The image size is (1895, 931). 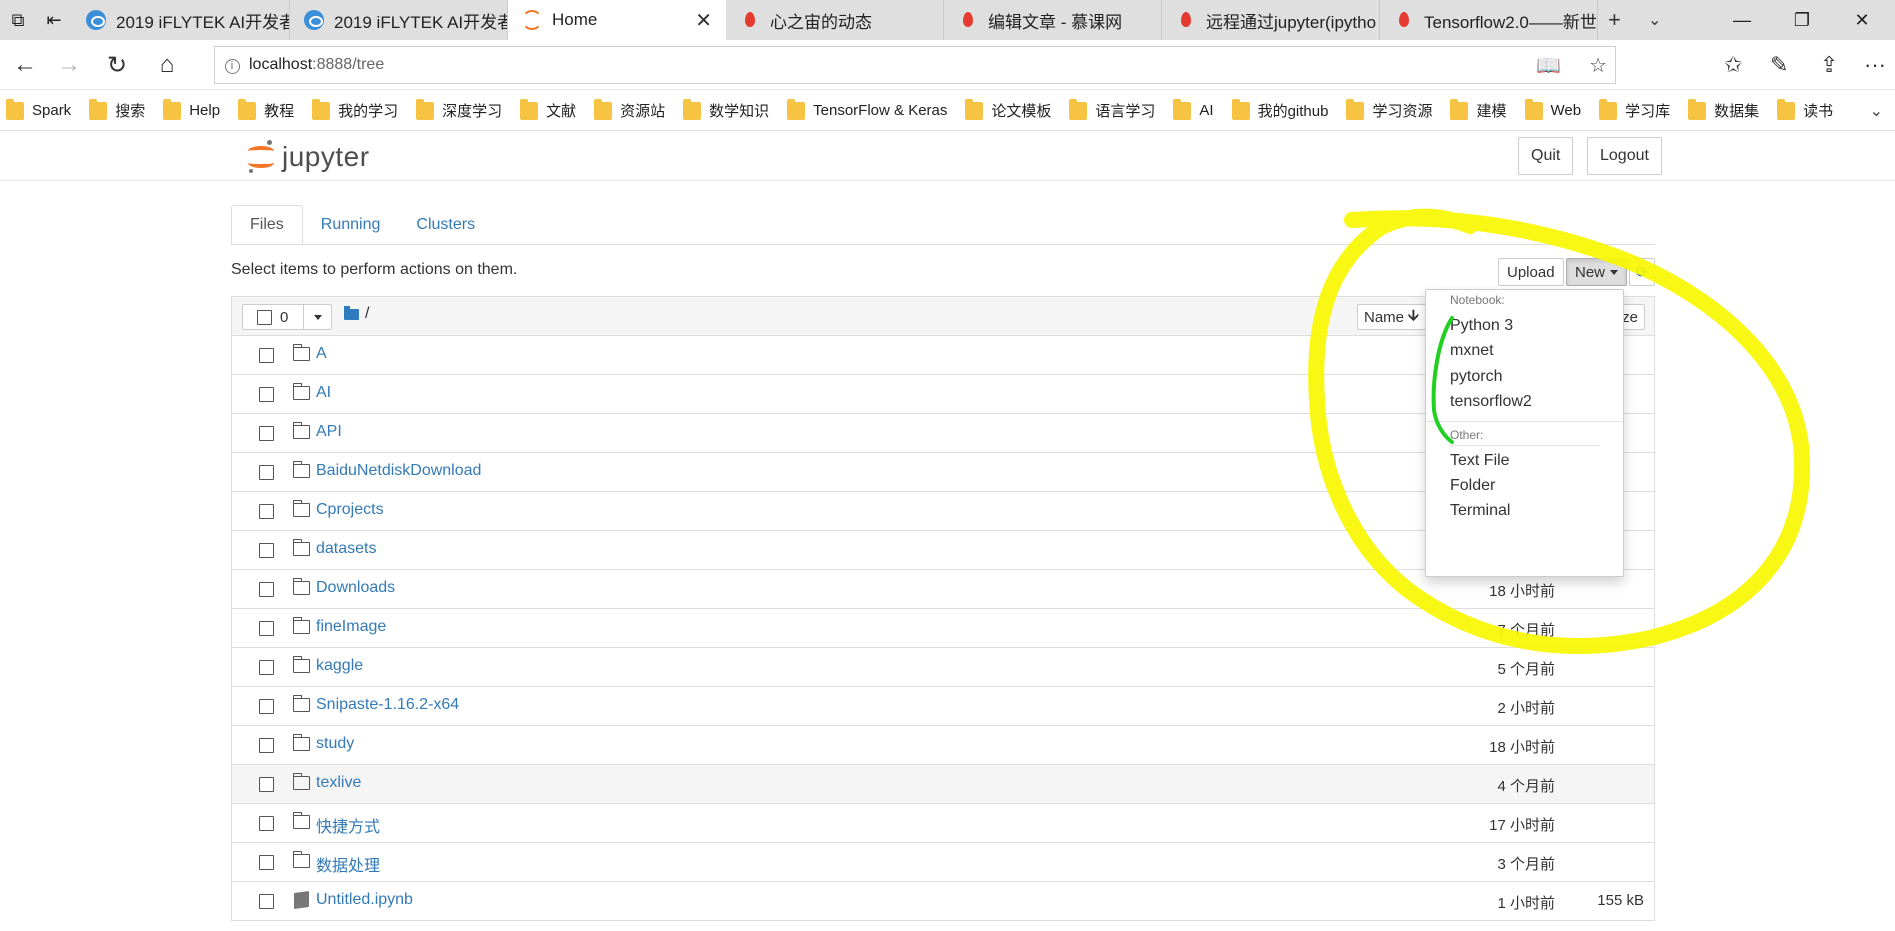 What do you see at coordinates (350, 510) in the screenshot?
I see `file-name-link: Cprojects` at bounding box center [350, 510].